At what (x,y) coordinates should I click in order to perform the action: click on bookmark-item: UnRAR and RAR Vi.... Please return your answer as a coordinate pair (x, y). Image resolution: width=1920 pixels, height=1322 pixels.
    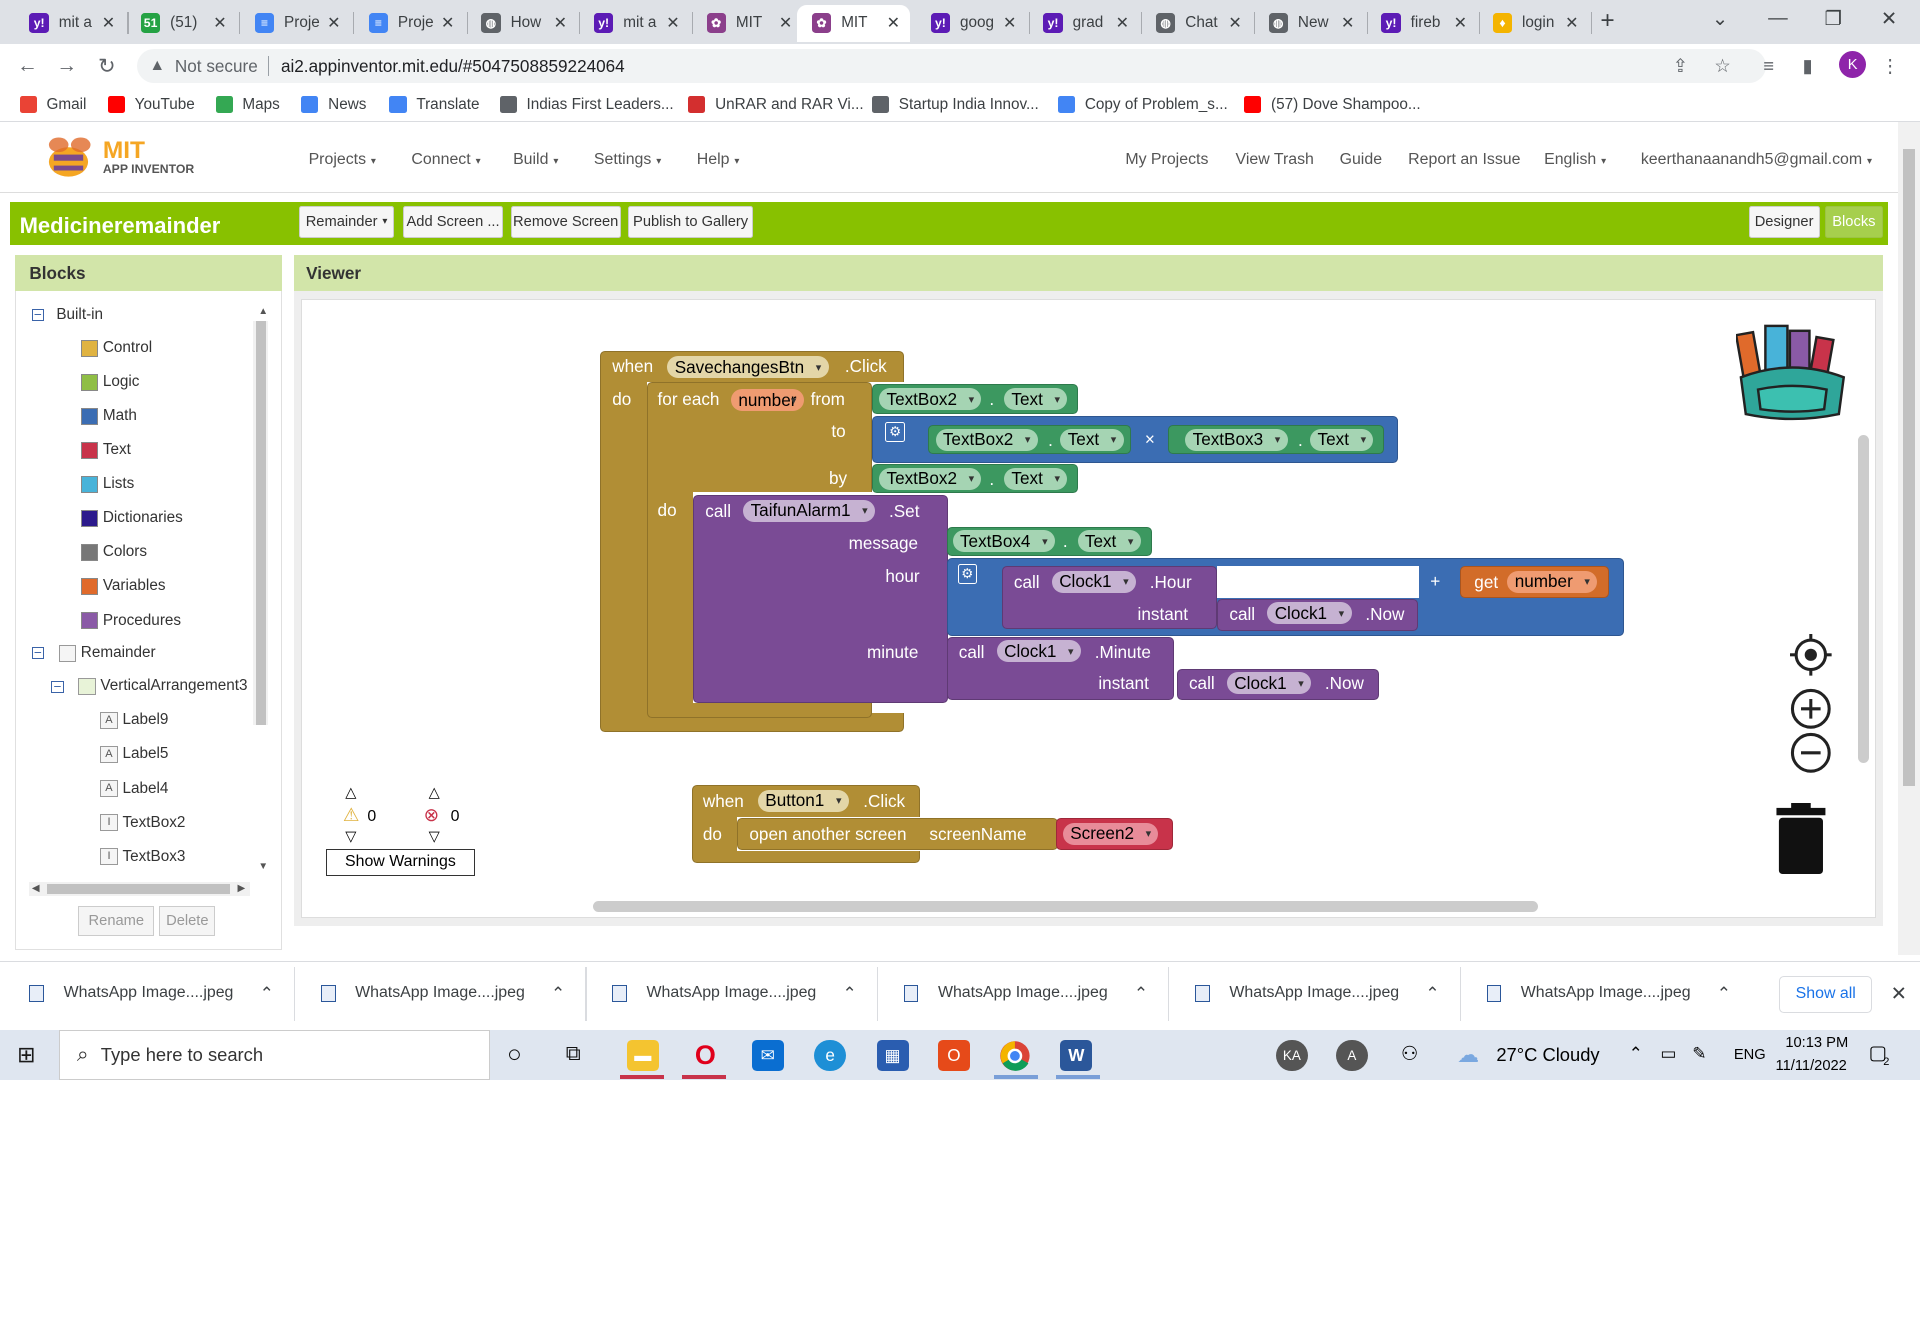
    Looking at the image, I should click on (776, 105).